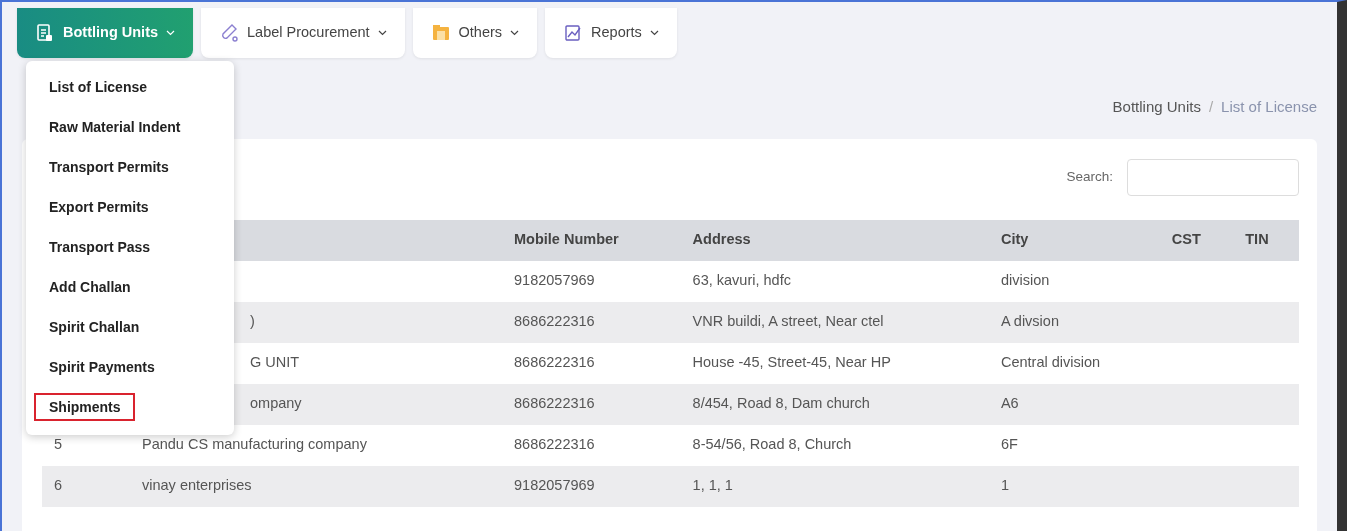  Describe the element at coordinates (316, 486) in the screenshot. I see `table-cell: vinay enterprises` at that location.